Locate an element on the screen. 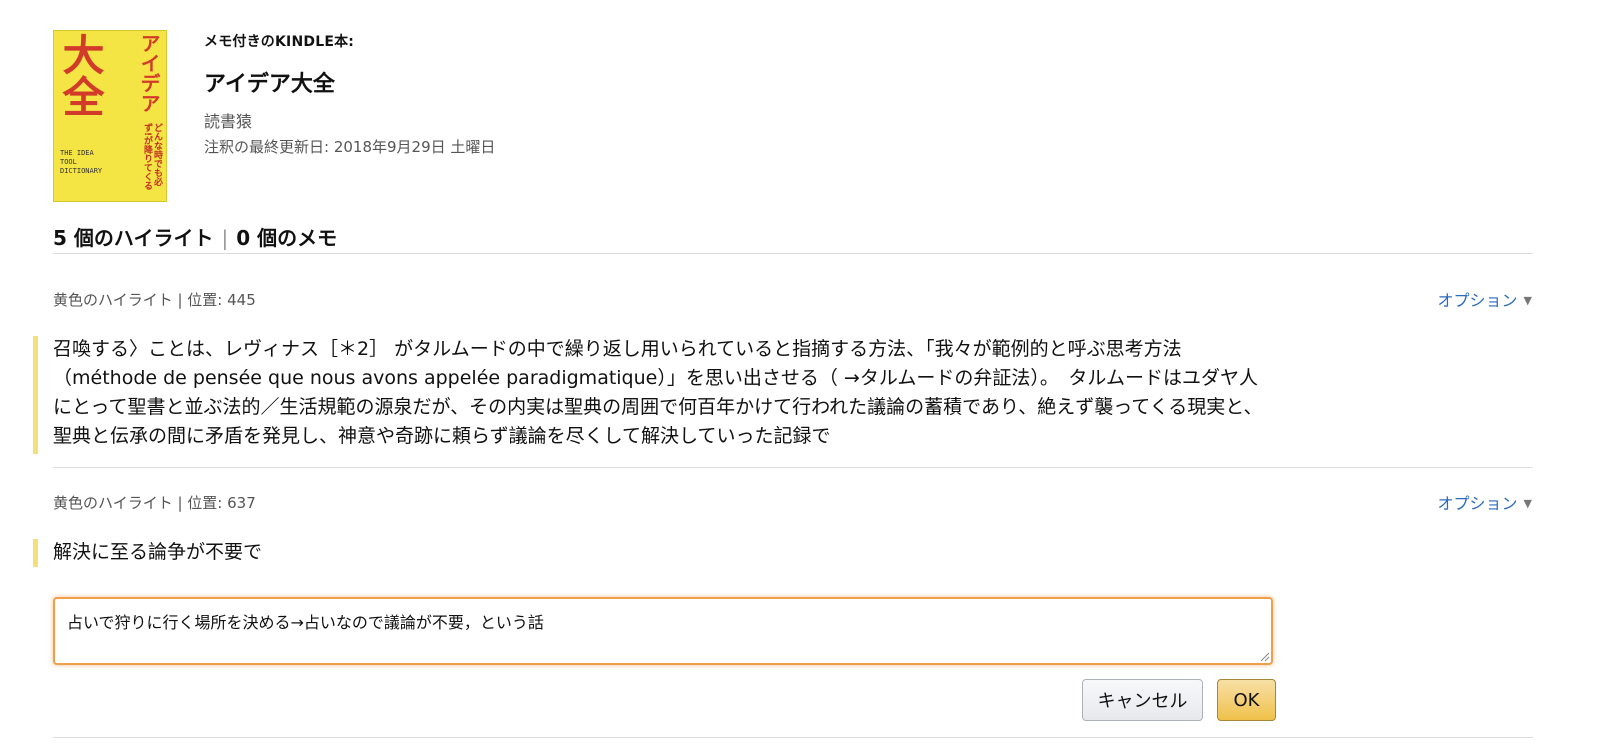 The image size is (1600, 746). cancel-button: キャンセル is located at coordinates (1142, 700).